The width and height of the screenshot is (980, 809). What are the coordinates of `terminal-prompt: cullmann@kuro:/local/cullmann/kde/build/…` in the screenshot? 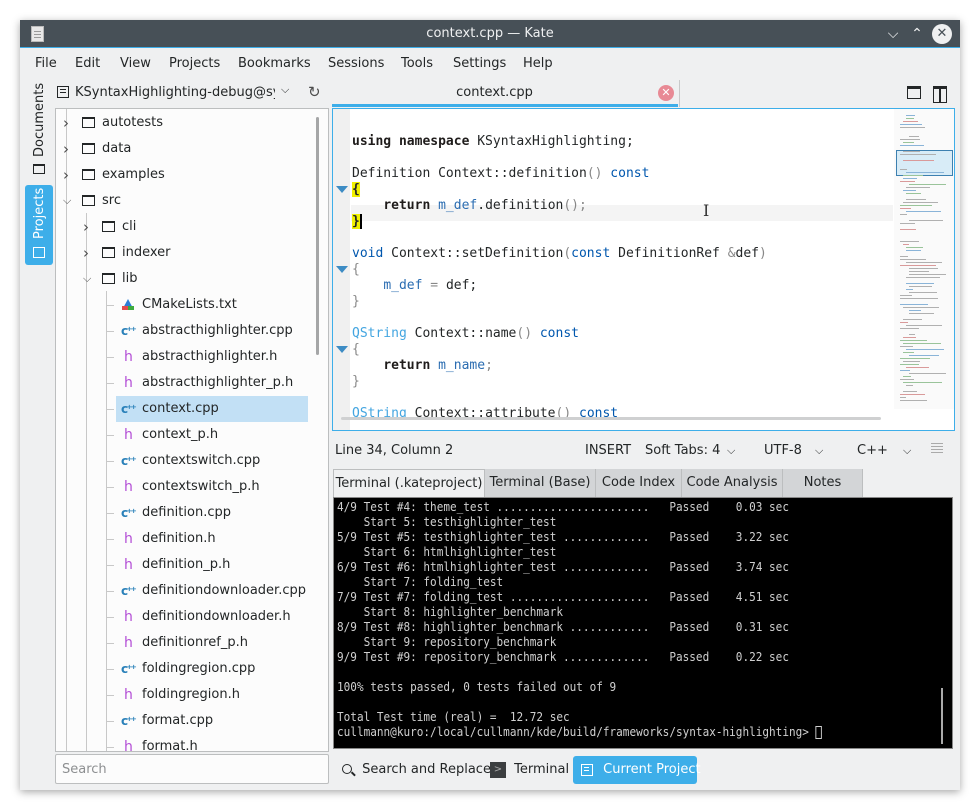 It's located at (579, 732).